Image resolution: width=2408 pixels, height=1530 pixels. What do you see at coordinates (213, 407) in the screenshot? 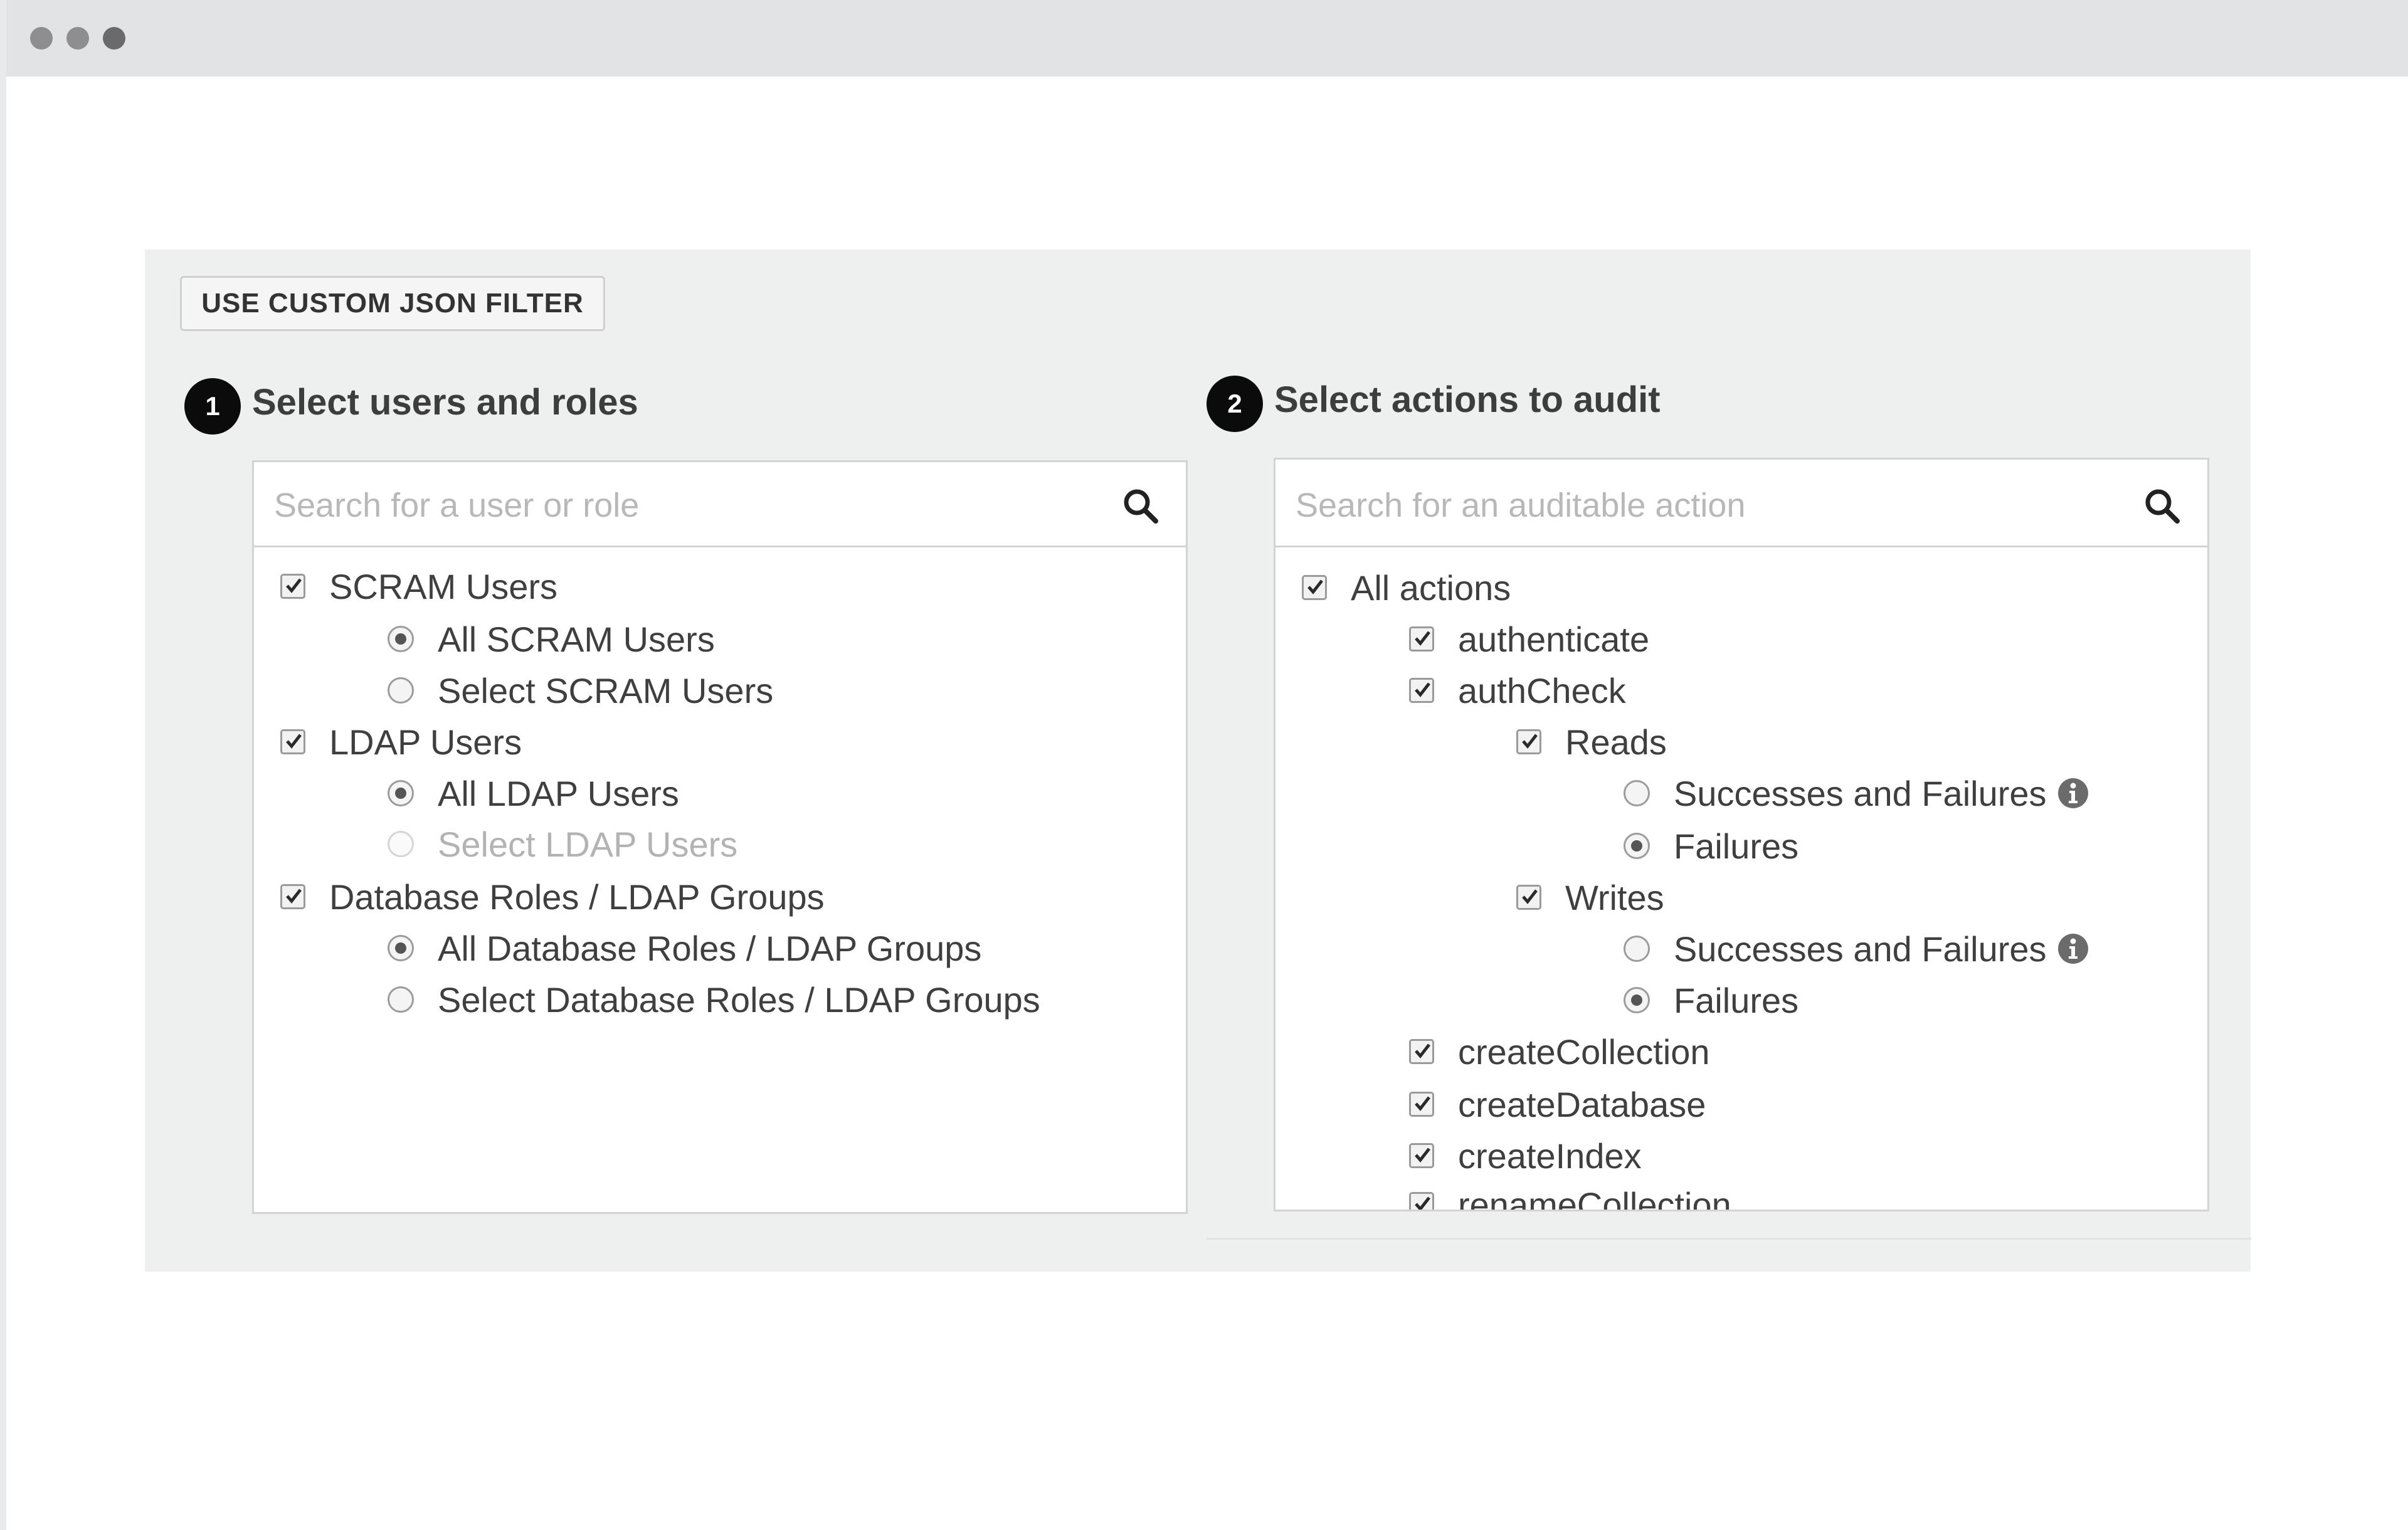
I see `step-1-badge: 1` at bounding box center [213, 407].